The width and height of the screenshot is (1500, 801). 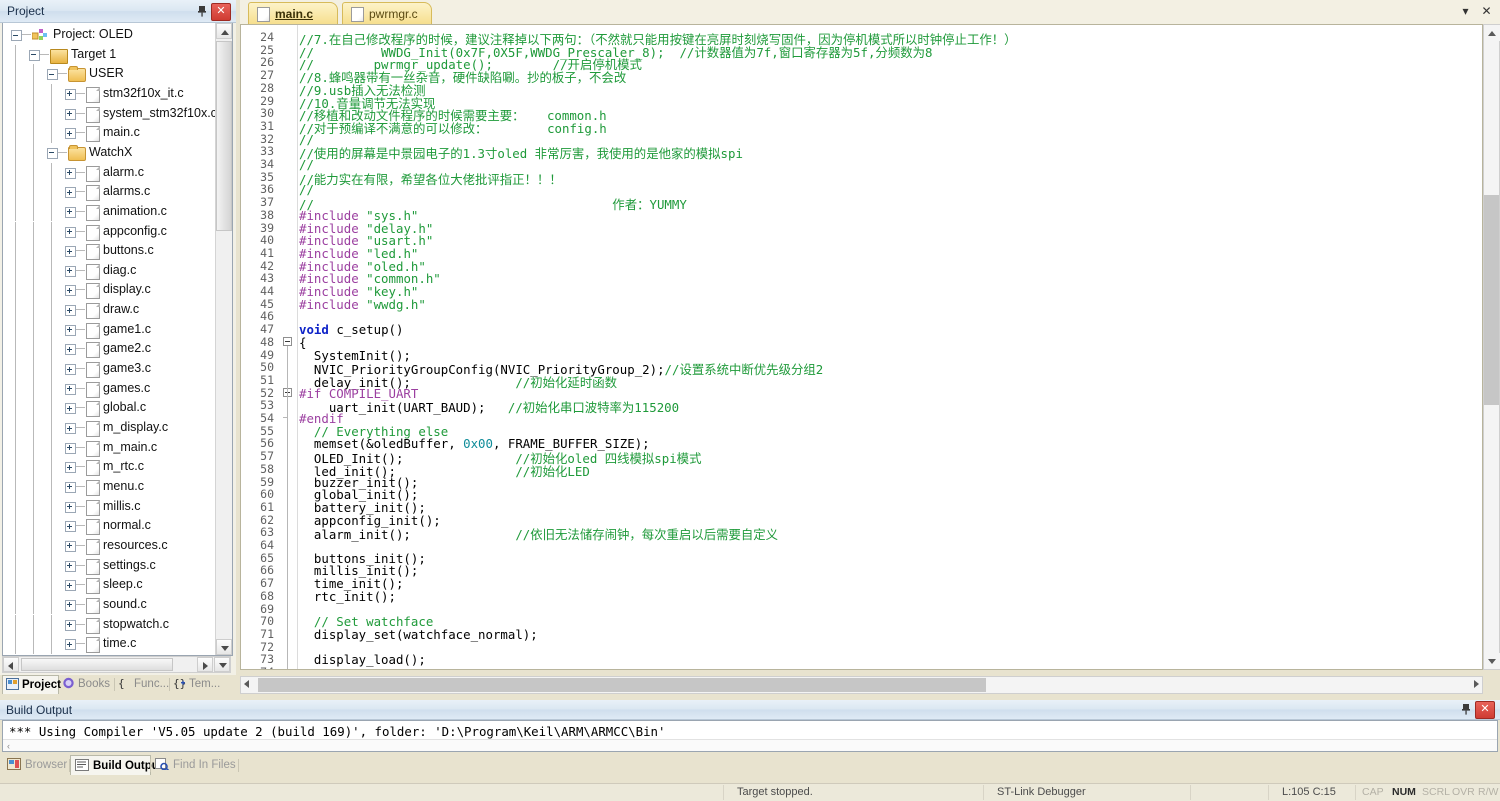 What do you see at coordinates (109, 35) in the screenshot?
I see `tree-item: Project: OLED` at bounding box center [109, 35].